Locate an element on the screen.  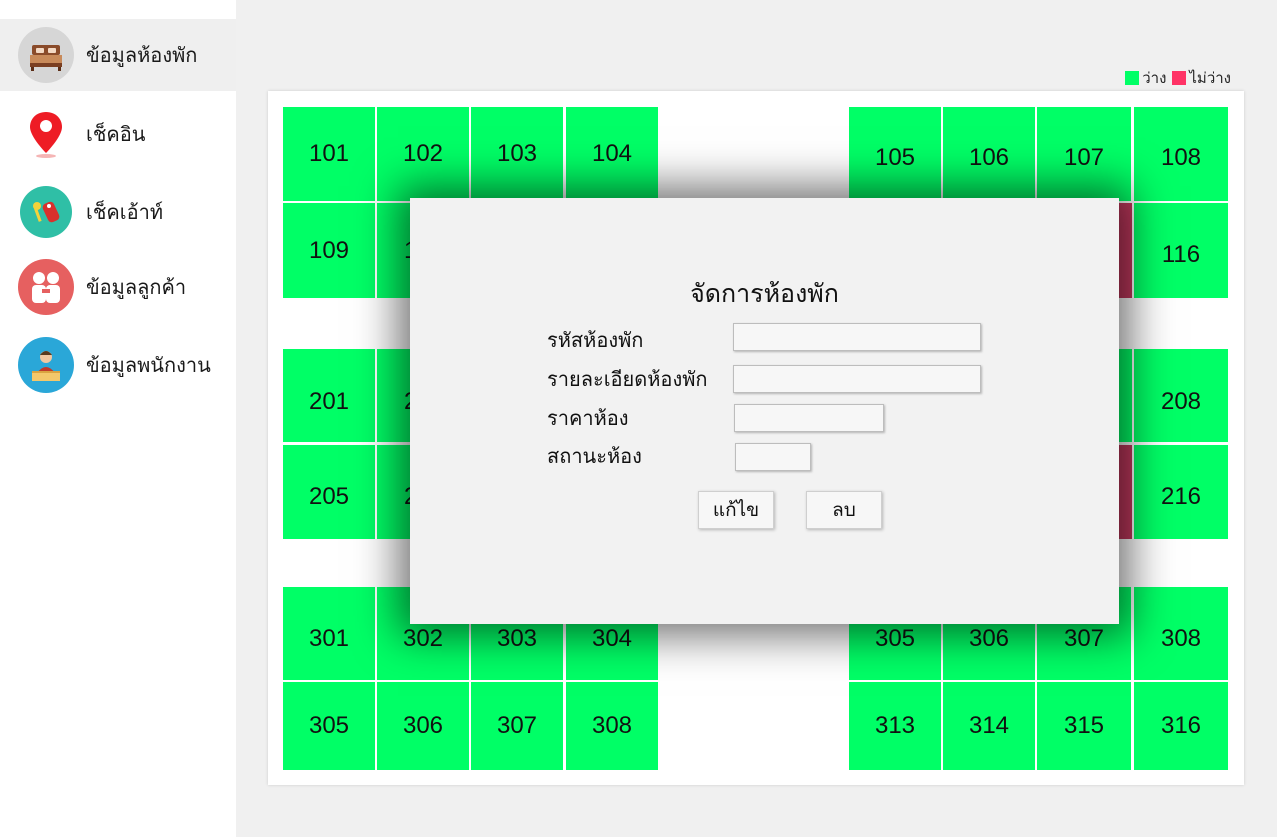
sidebar-item-employee-info: ข้อมูลพนักงาน is located at coordinates (118, 365).